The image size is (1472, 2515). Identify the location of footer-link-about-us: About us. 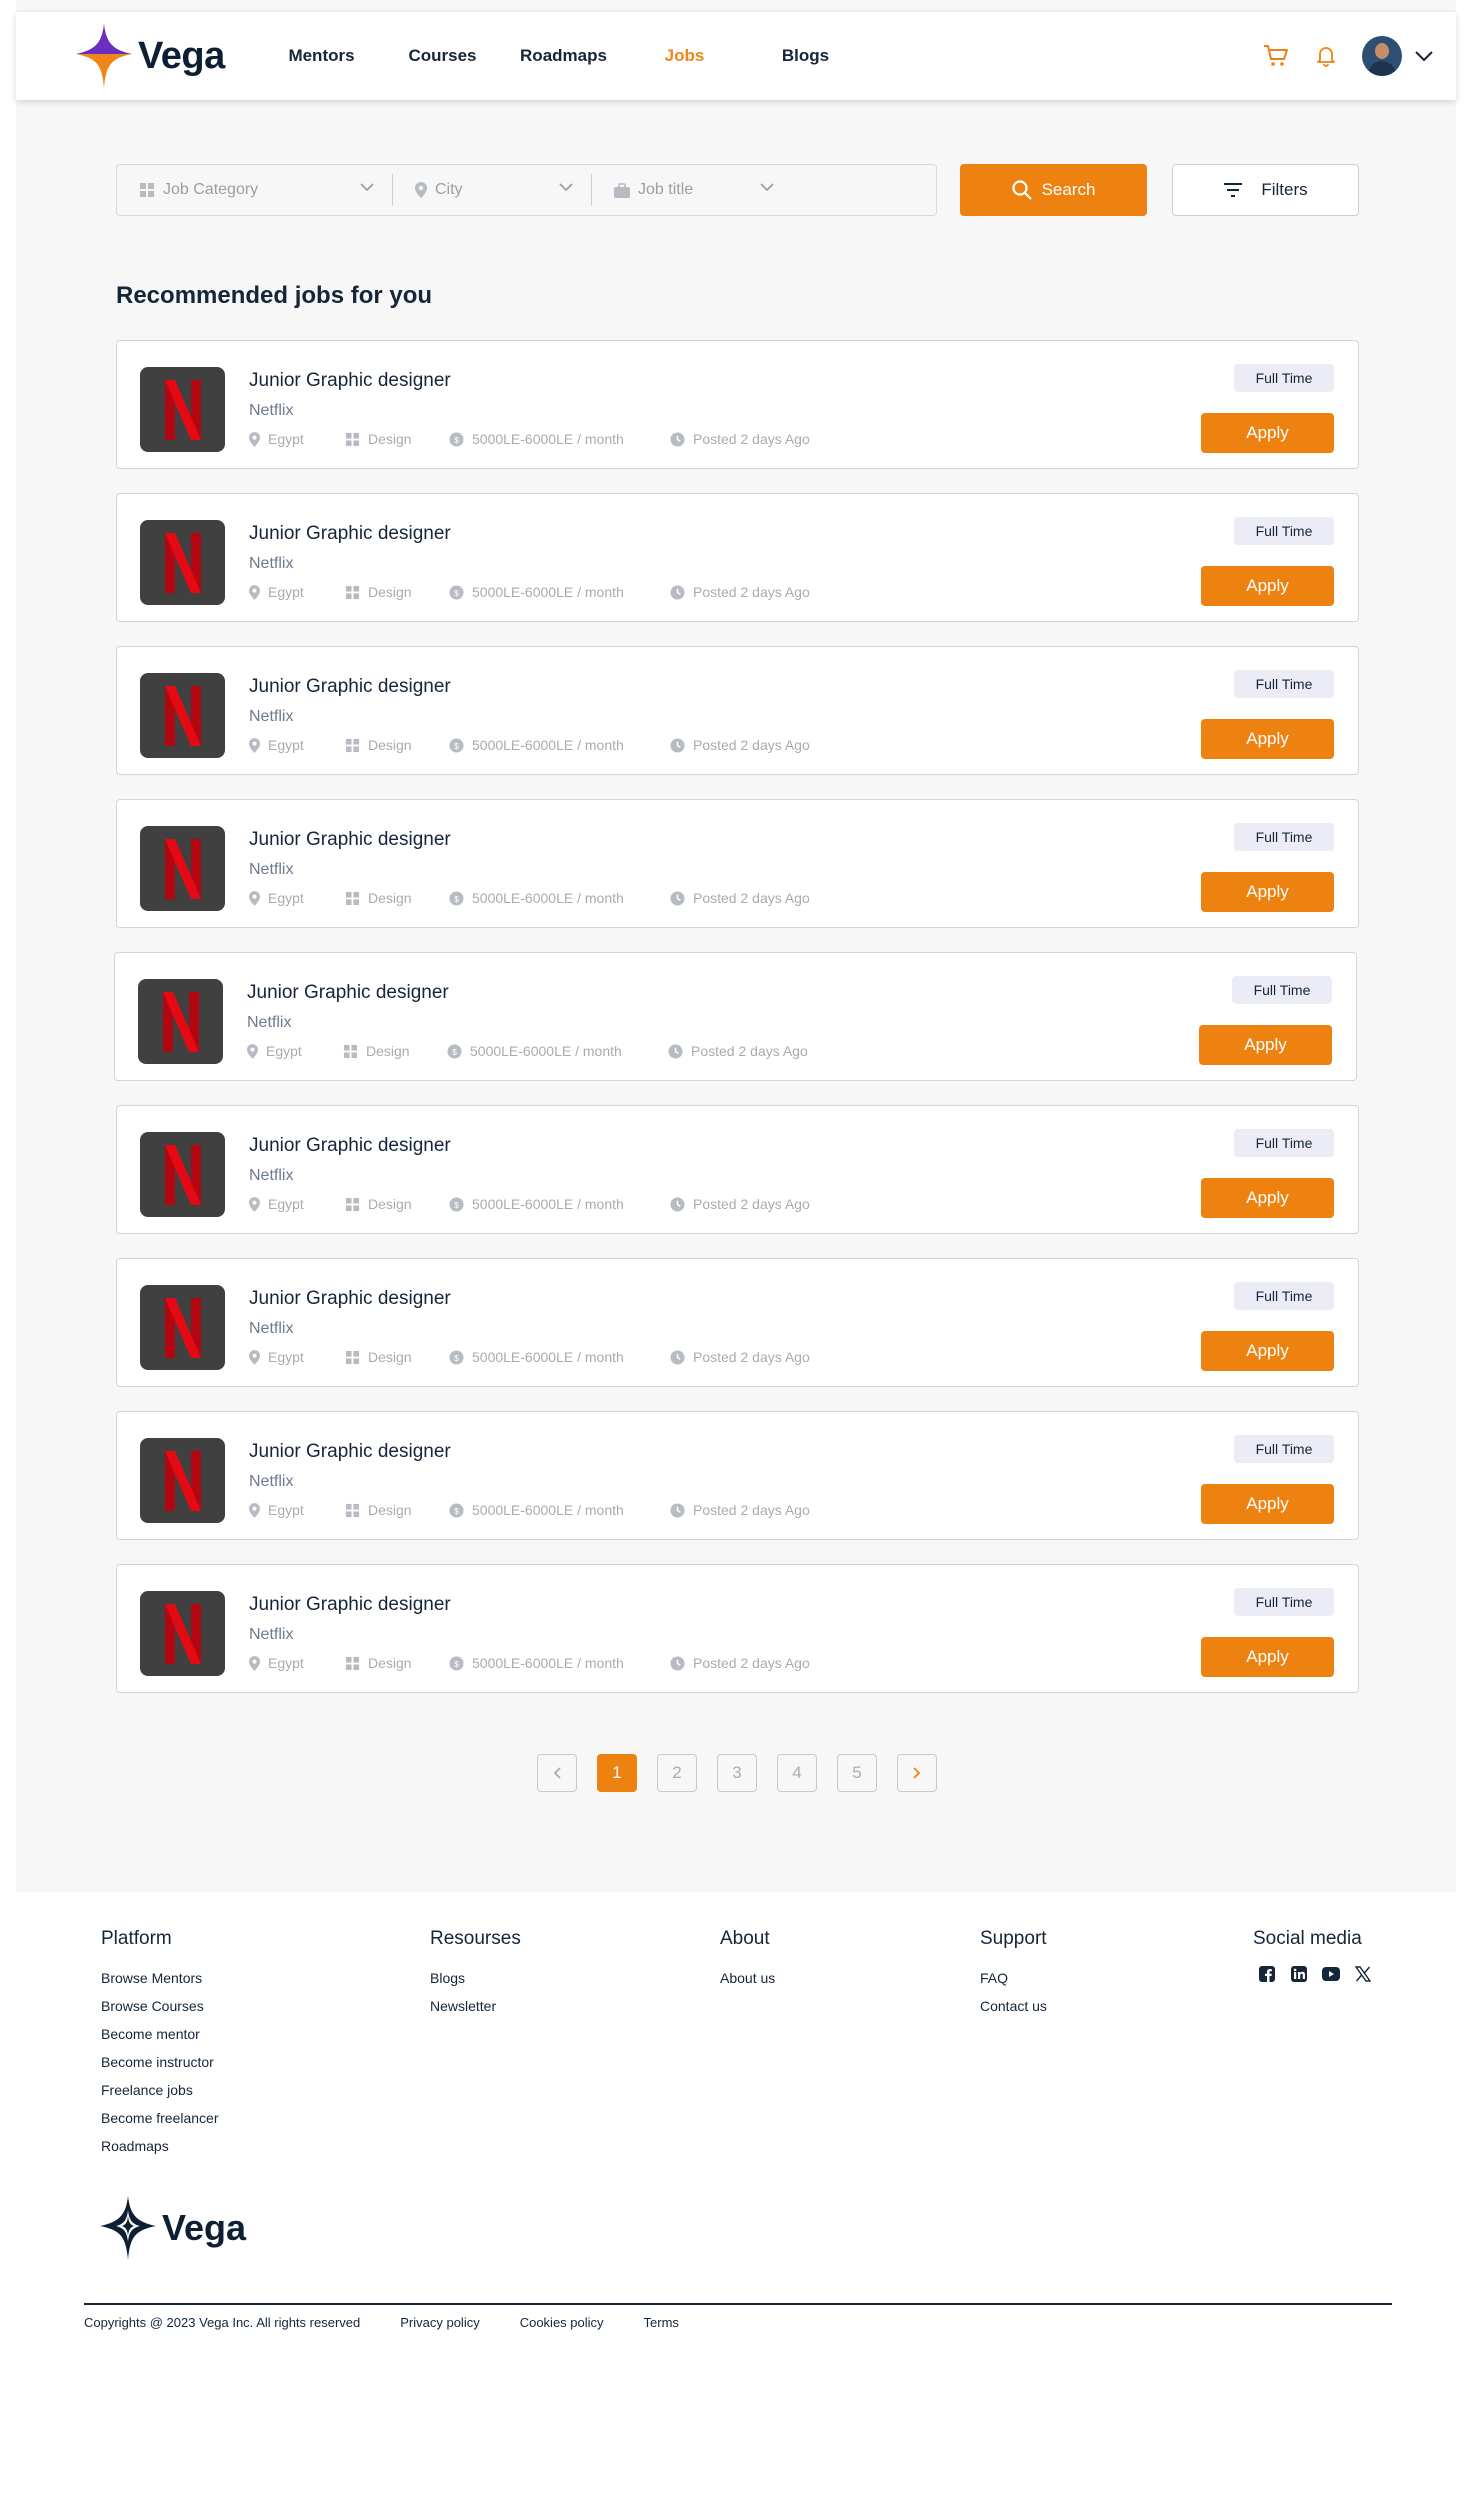
(747, 1978).